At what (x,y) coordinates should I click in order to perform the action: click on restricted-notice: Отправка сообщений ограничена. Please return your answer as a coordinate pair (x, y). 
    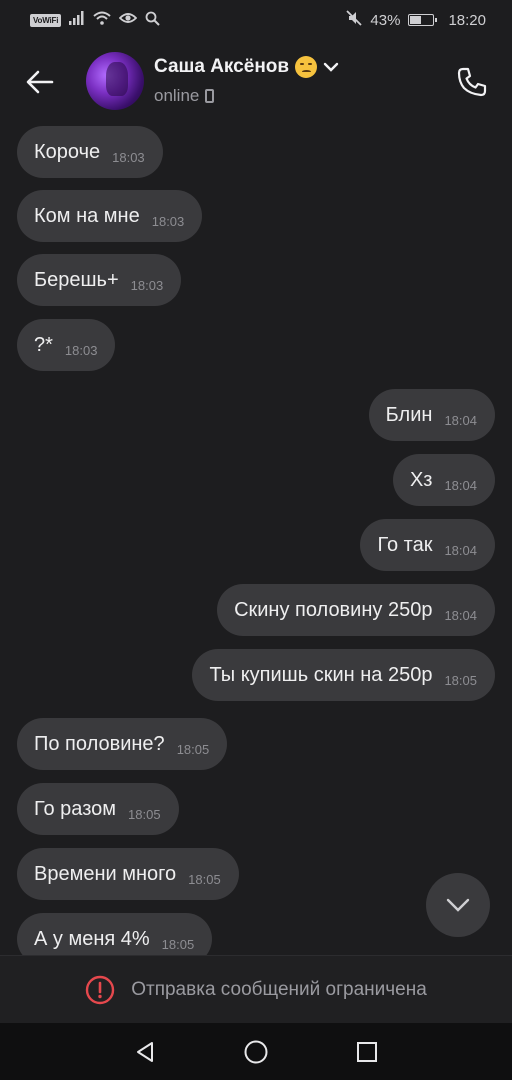
    Looking at the image, I should click on (256, 989).